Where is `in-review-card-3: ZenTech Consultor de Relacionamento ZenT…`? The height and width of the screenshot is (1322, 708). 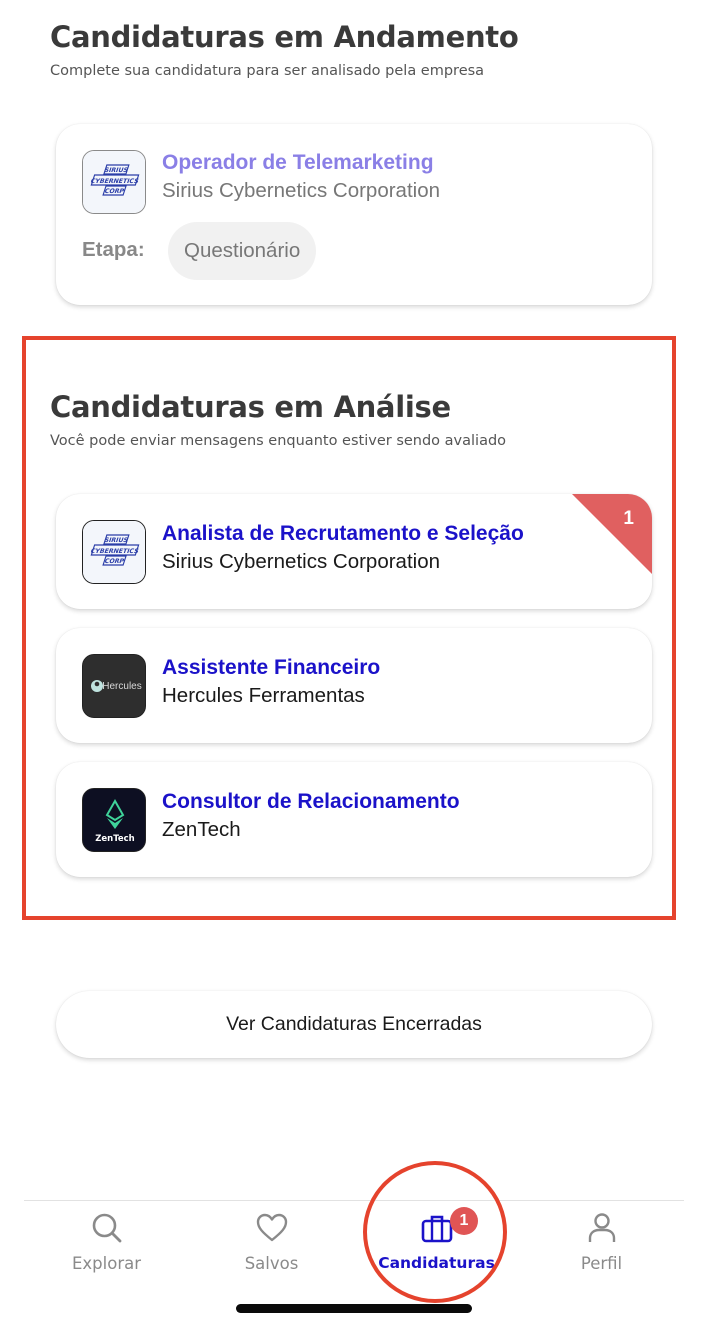
in-review-card-3: ZenTech Consultor de Relacionamento ZenT… is located at coordinates (354, 819).